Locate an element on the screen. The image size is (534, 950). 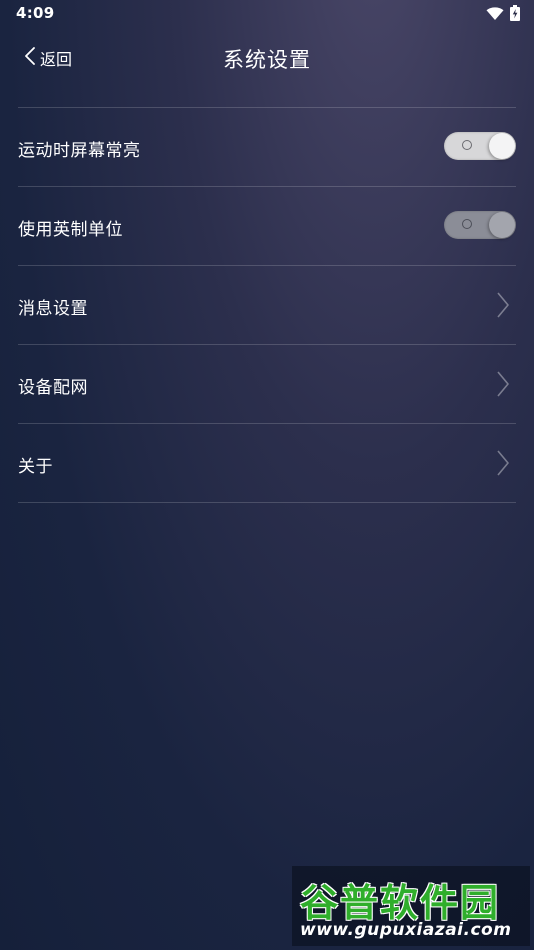
setting-label: 设备配网 is located at coordinates (53, 388).